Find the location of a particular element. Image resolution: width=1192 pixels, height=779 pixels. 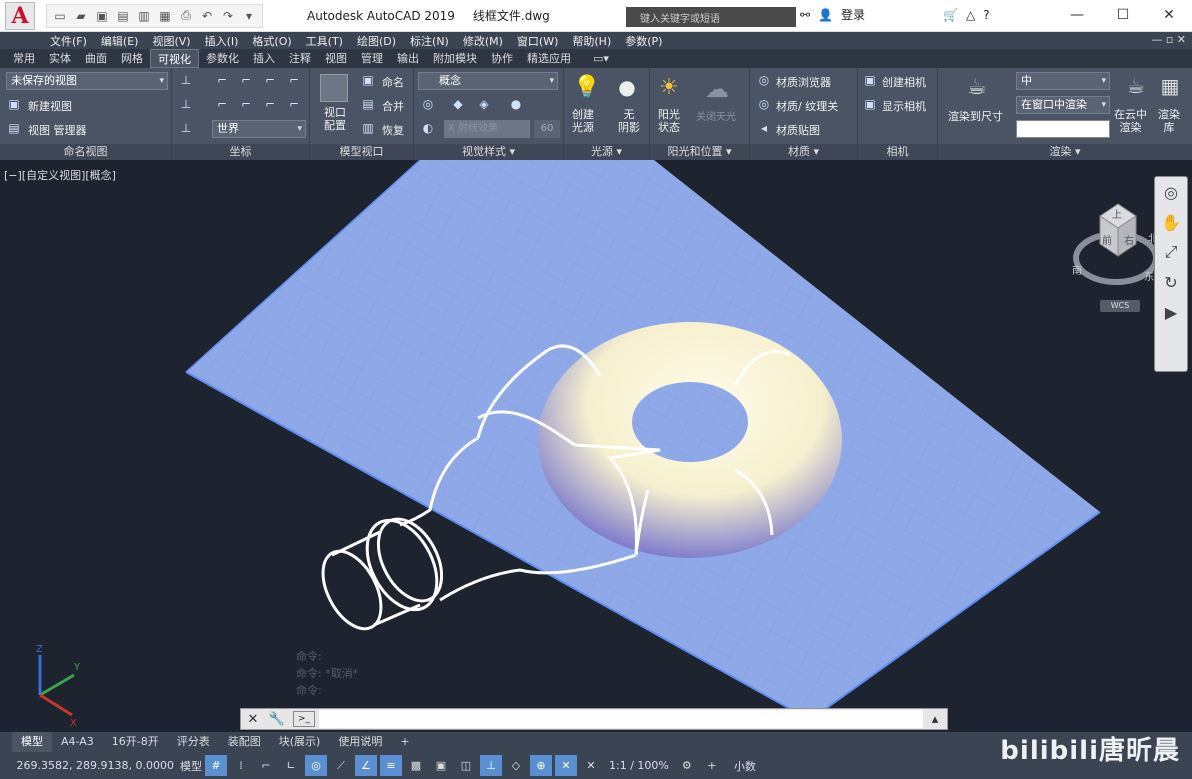

user-icon: 👤 is located at coordinates (825, 15).